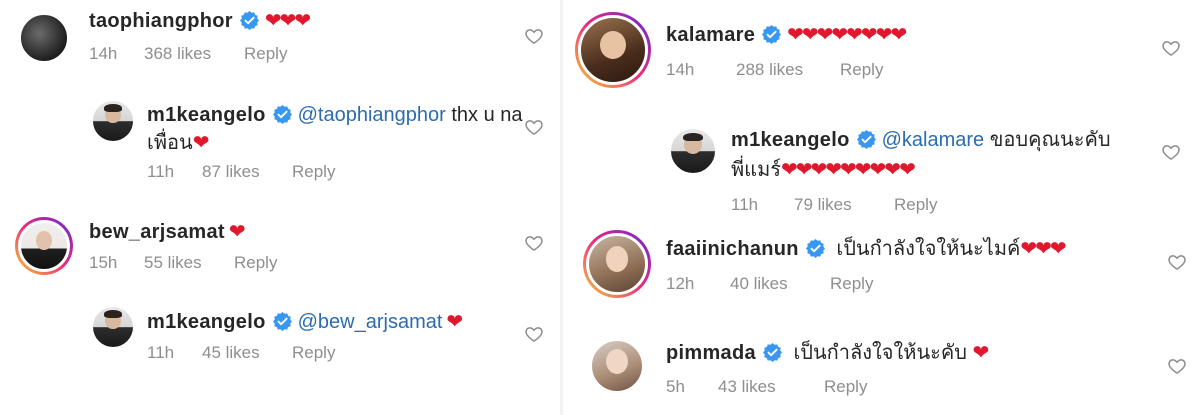  I want to click on likes-count: 40 likes, so click(780, 284).